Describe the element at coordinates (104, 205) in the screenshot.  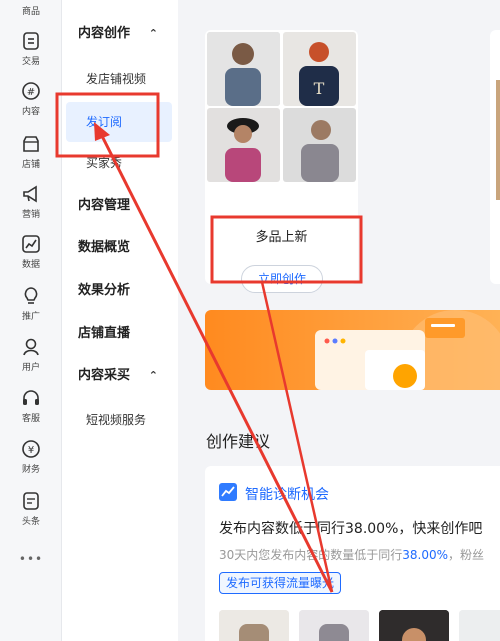
I see `menu-group-label: 内容管理` at that location.